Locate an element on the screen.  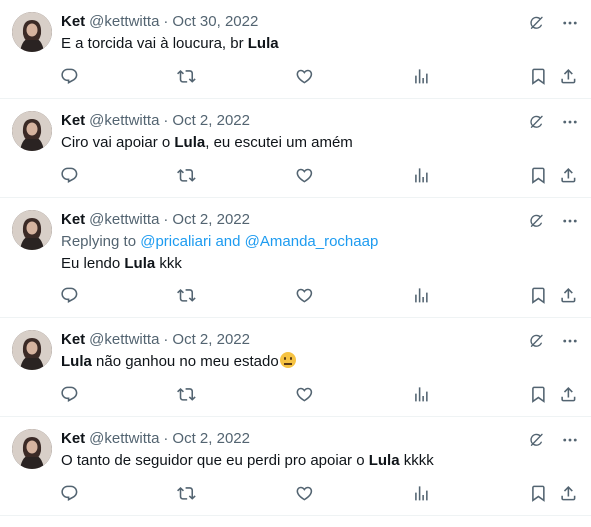
tweet-text-part: kkk is located at coordinates (168, 263).